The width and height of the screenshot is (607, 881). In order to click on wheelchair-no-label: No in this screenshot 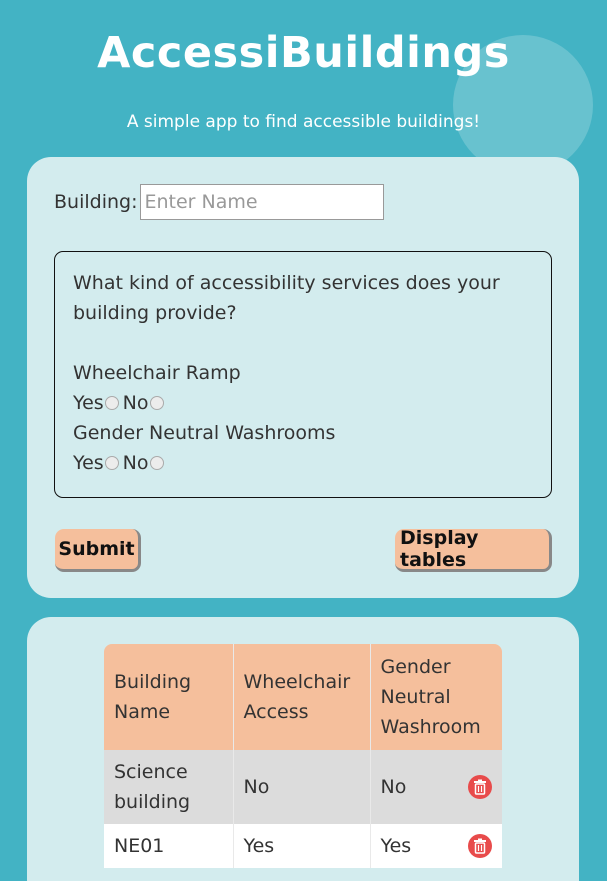, I will do `click(135, 403)`.